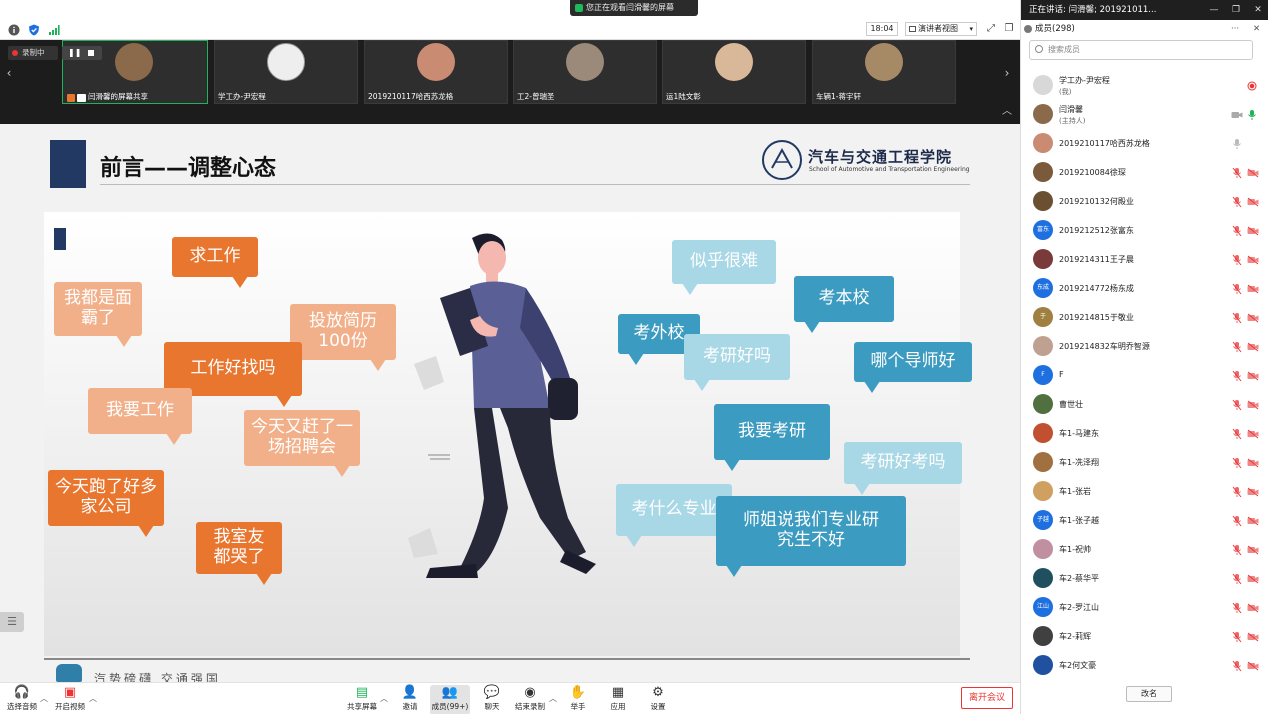  What do you see at coordinates (12, 622) in the screenshot?
I see `slide-list-icon: ☰` at bounding box center [12, 622].